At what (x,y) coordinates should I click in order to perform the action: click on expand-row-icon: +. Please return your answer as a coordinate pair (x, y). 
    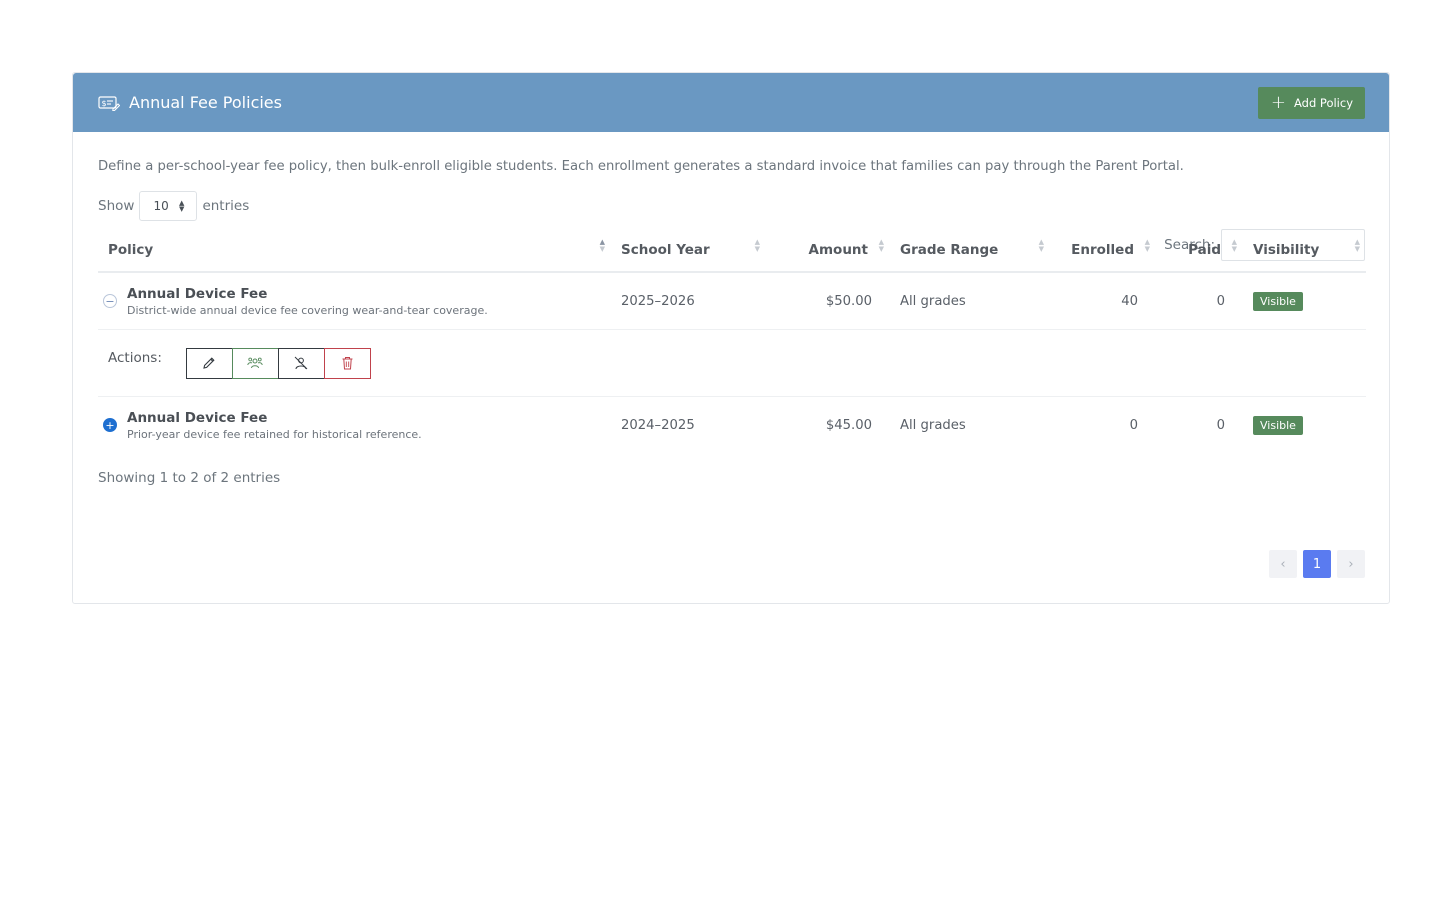
    Looking at the image, I should click on (110, 425).